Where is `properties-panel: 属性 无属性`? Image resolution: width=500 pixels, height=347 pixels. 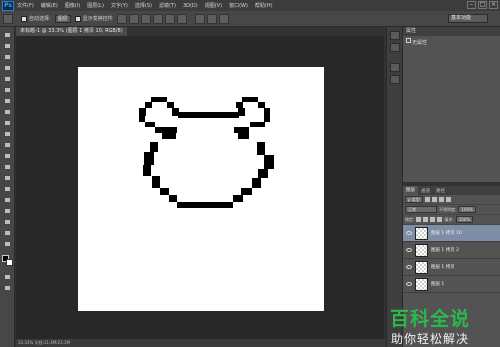 properties-panel: 属性 无属性 is located at coordinates (451, 104).